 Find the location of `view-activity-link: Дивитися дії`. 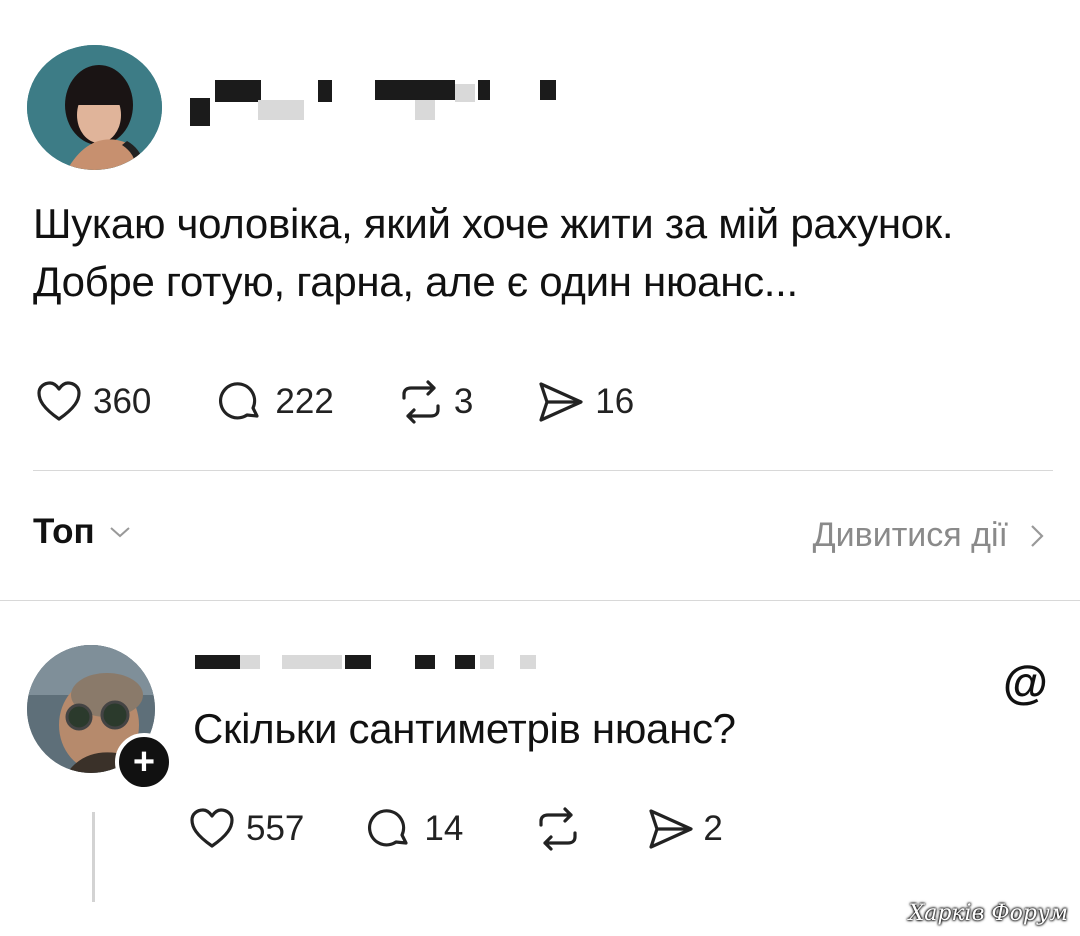

view-activity-link: Дивитися дії is located at coordinates (930, 535).